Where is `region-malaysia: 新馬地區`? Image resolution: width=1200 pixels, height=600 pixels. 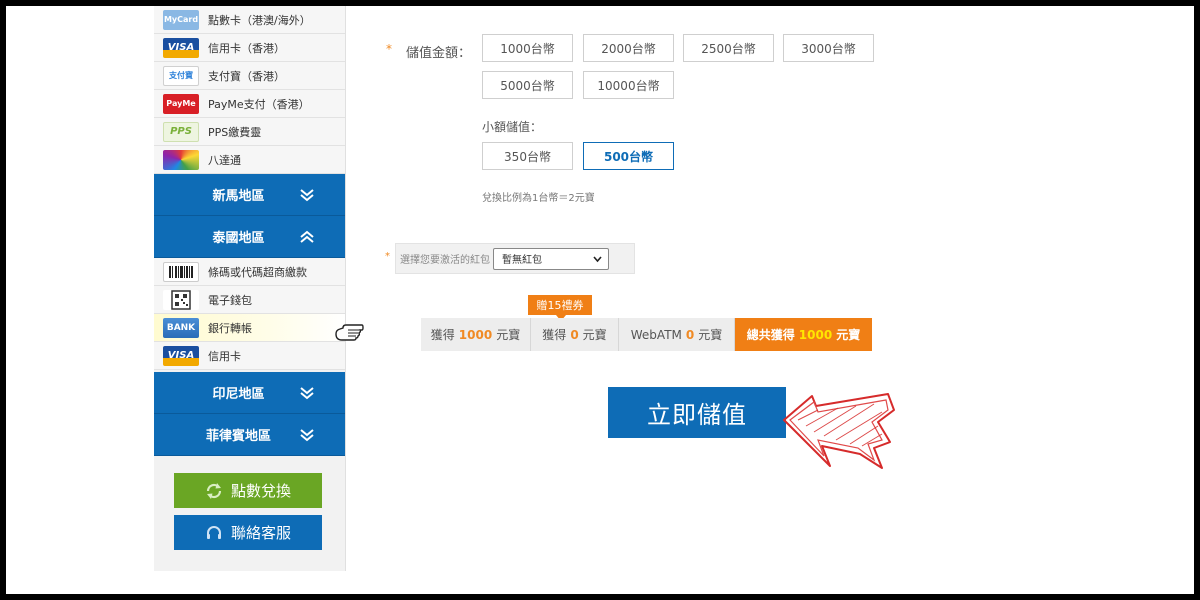 region-malaysia: 新馬地區 is located at coordinates (249, 195).